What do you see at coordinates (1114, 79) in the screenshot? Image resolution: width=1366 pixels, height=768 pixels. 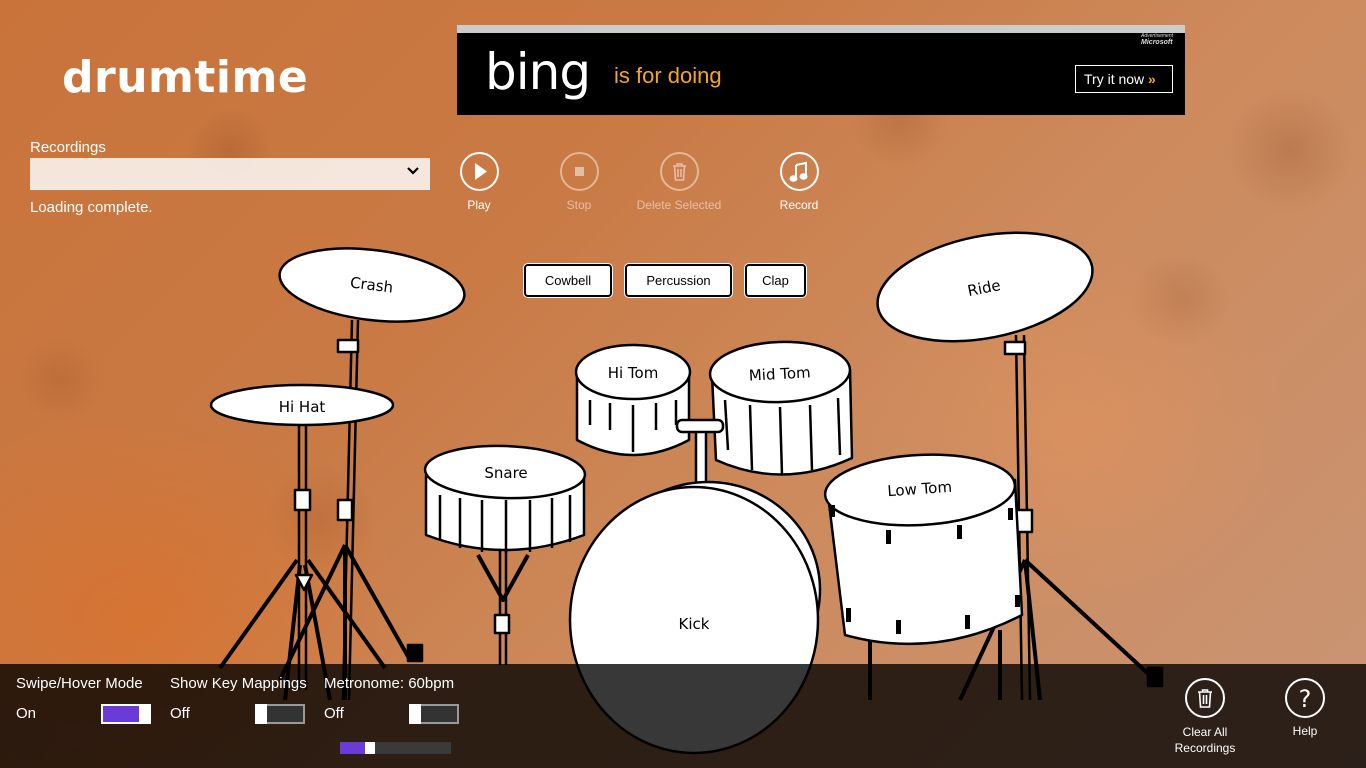 I see `ad-cta-label: Try it now` at bounding box center [1114, 79].